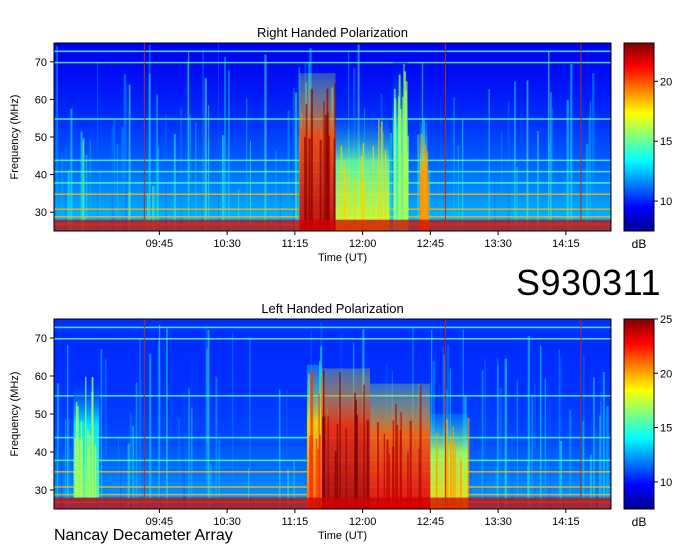 Image resolution: width=680 pixels, height=552 pixels. I want to click on chart-title: Left Handed Polarization, so click(332, 308).